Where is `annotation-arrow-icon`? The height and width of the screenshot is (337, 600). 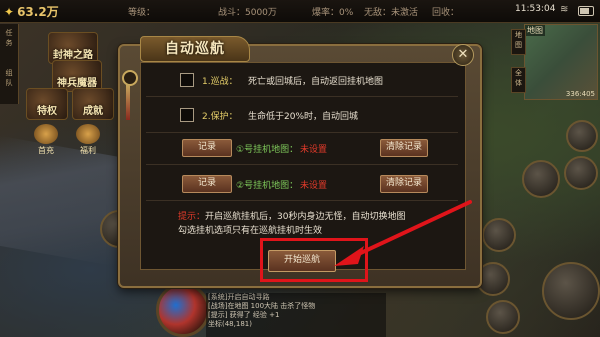
annotation-arrow-icon is located at coordinates (403, 233).